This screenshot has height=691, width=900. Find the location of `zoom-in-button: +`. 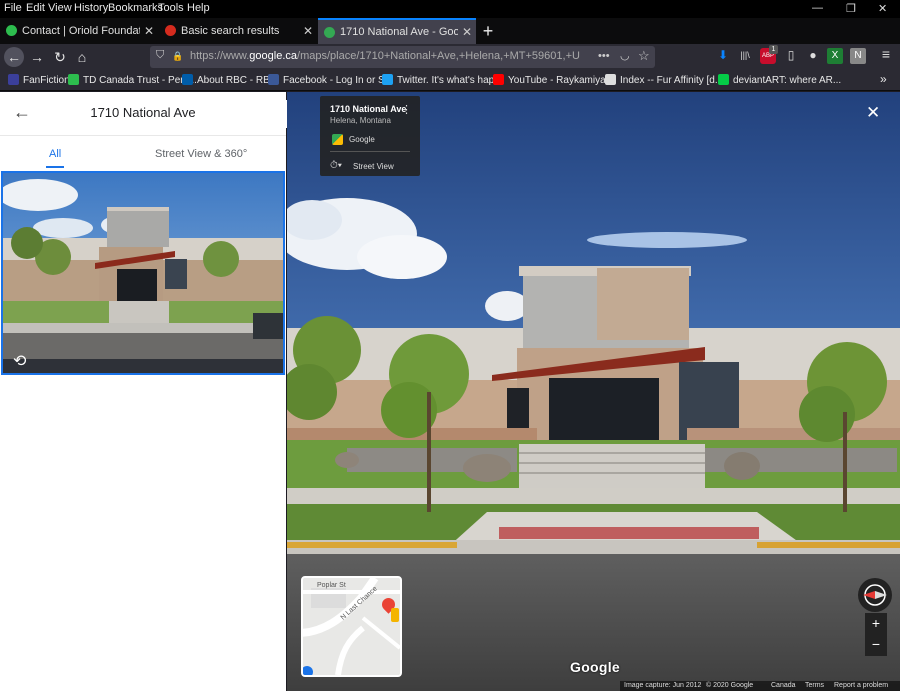

zoom-in-button: + is located at coordinates (876, 624).